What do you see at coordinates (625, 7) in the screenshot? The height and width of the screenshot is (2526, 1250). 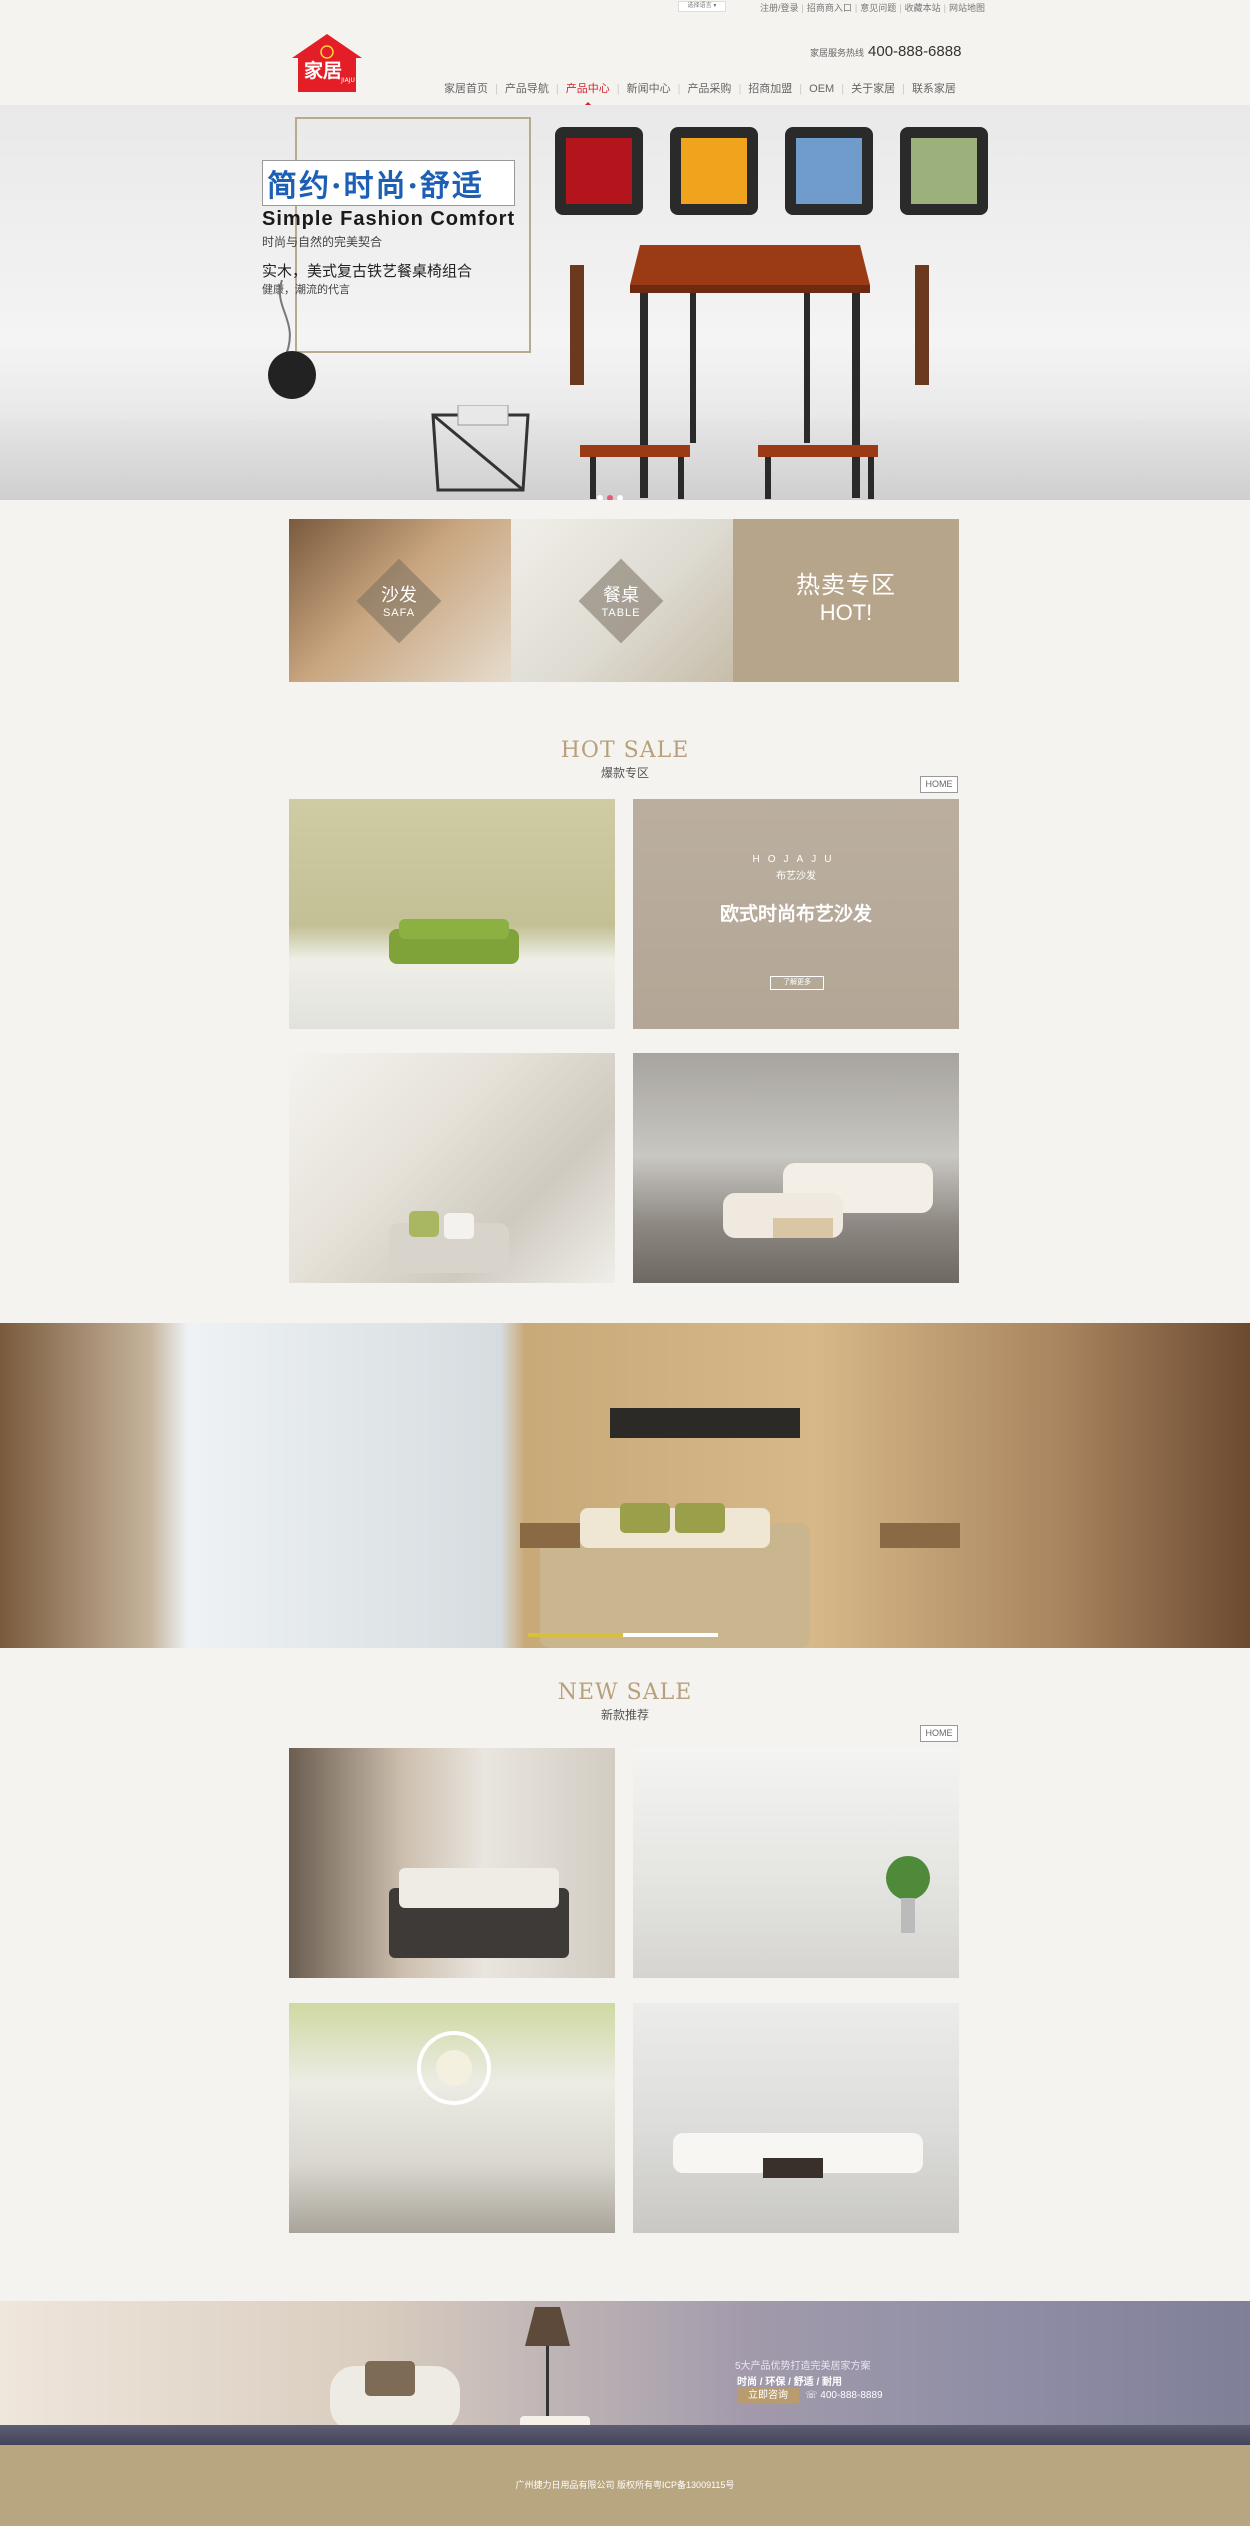 I see `top-strip: 选择语言 ▾ 注册/登录 | 招商商入口 | 意见问题 | 收藏本站 | 网站地图` at bounding box center [625, 7].